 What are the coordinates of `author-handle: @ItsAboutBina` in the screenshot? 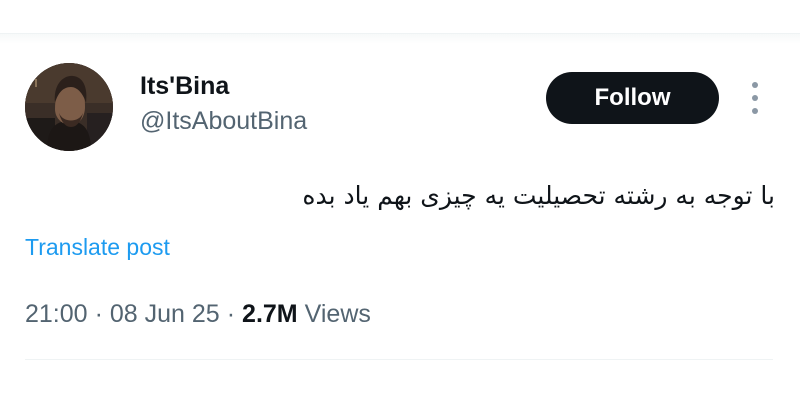 It's located at (223, 121).